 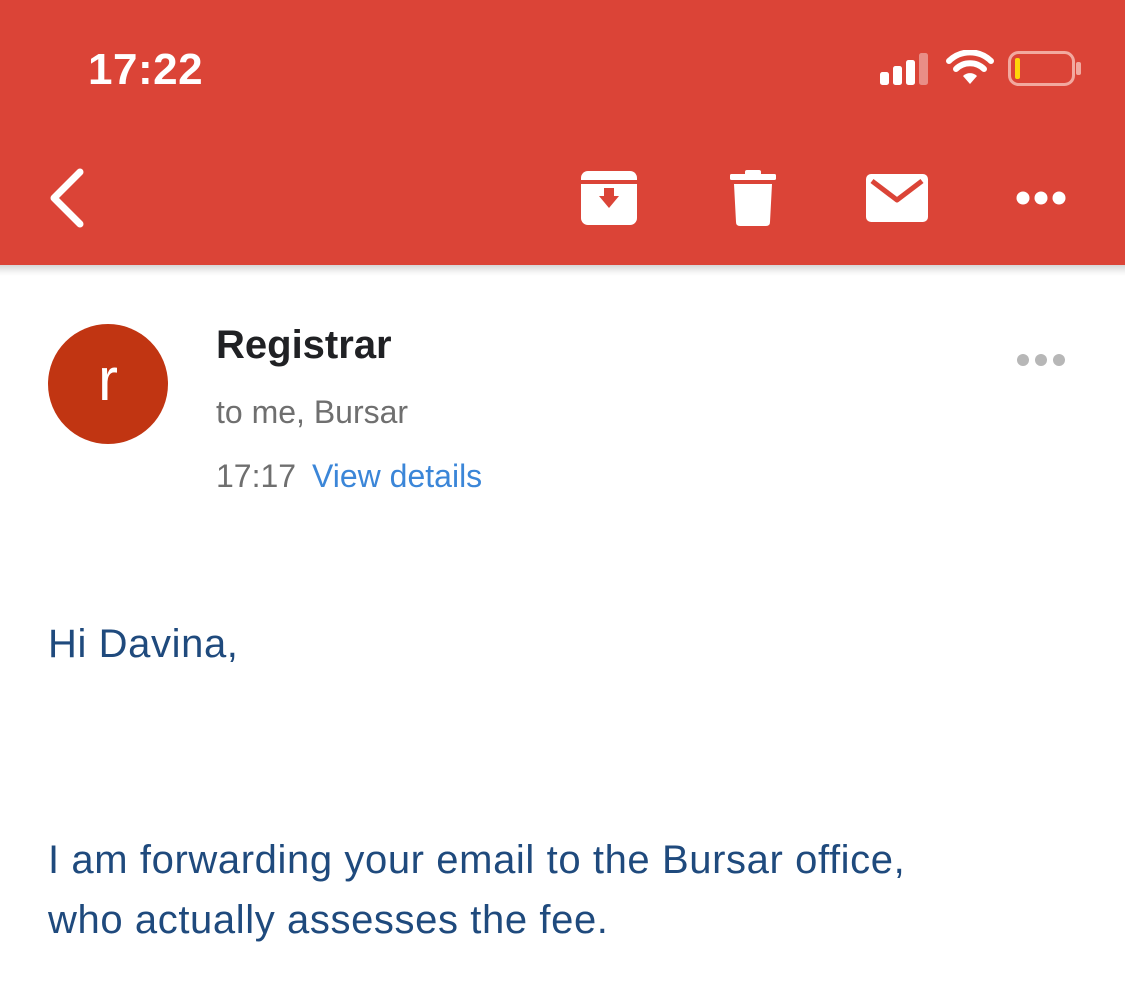 I want to click on back-icon, so click(x=67, y=198).